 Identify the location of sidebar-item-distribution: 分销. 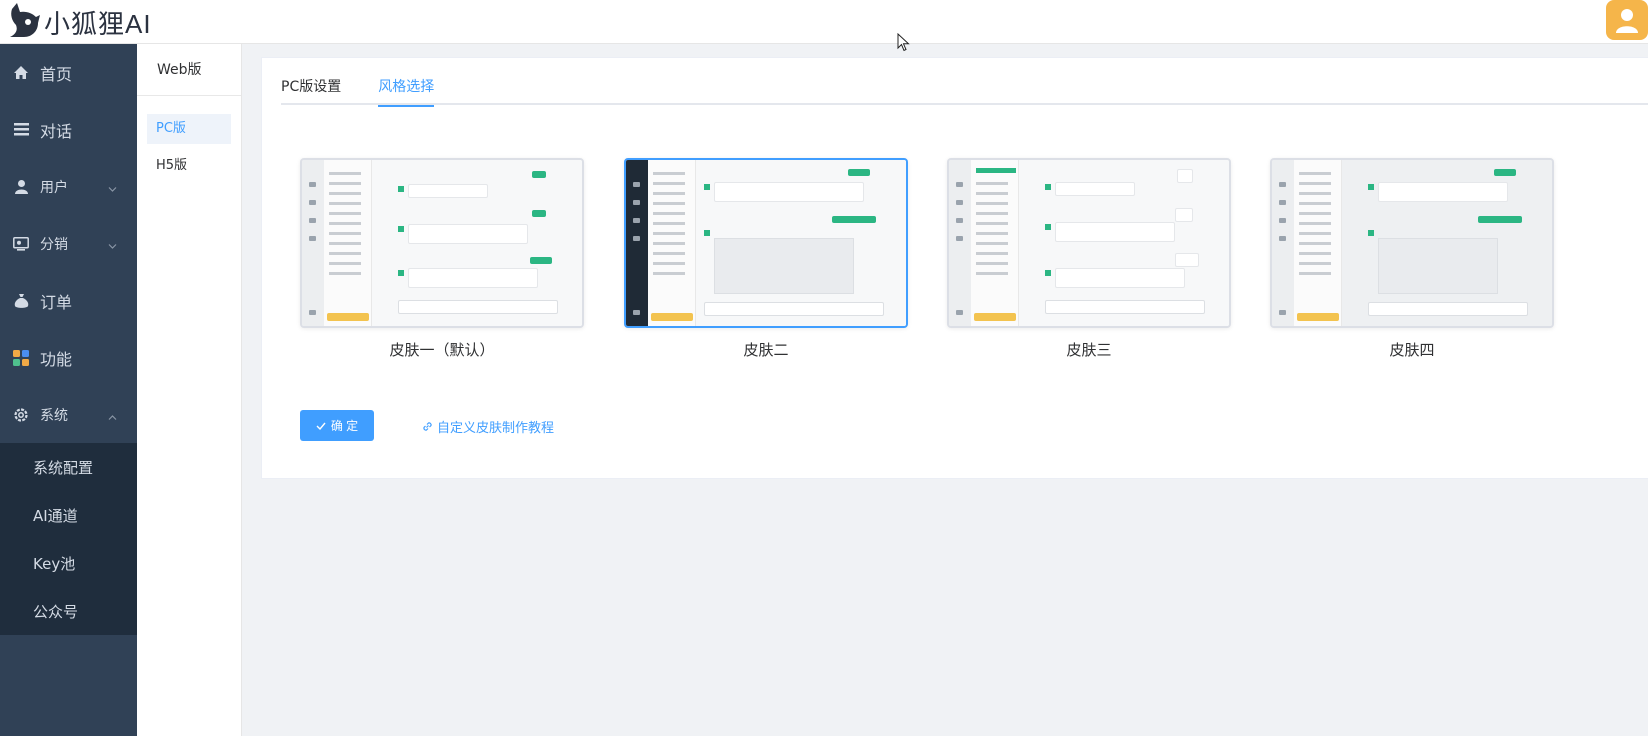
(68, 243).